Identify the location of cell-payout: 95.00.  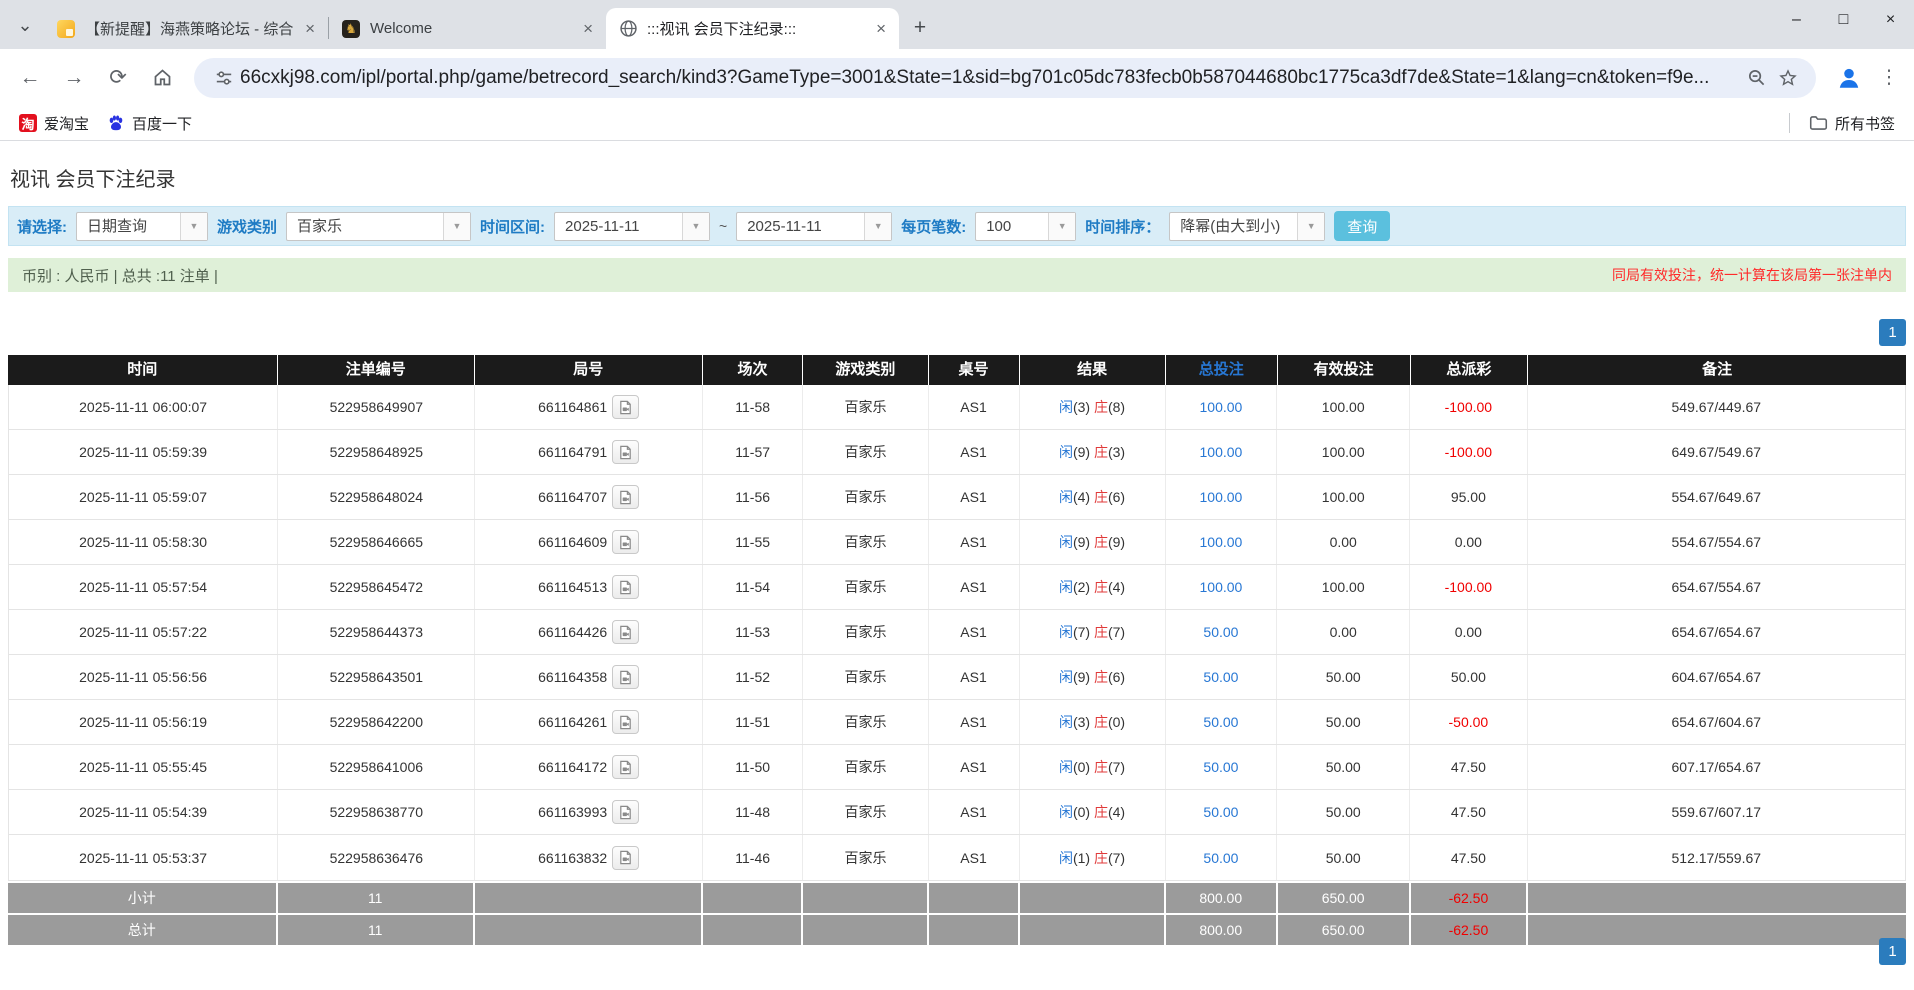
(1469, 497).